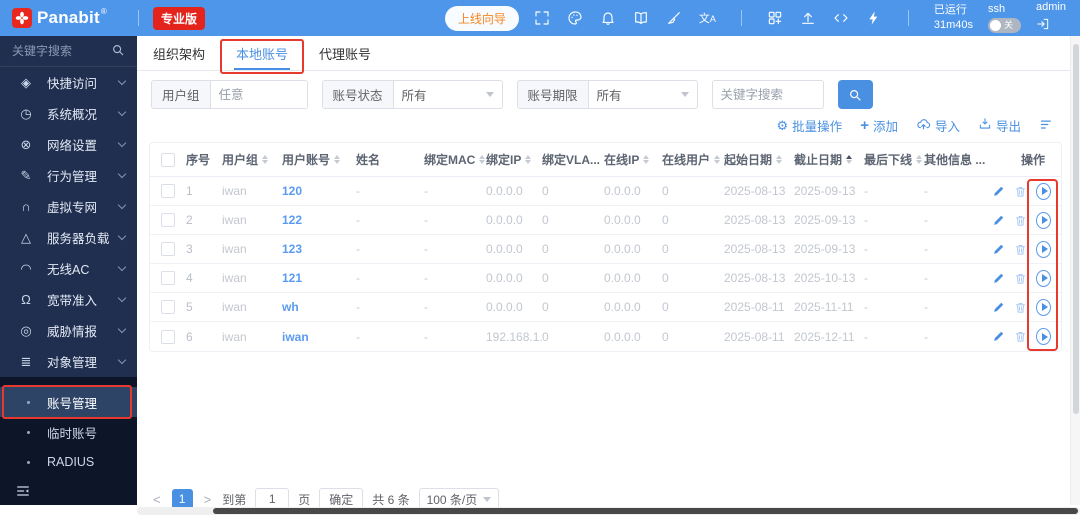 This screenshot has height=518, width=1080. Describe the element at coordinates (707, 18) in the screenshot. I see `translate-icon: 文A` at that location.